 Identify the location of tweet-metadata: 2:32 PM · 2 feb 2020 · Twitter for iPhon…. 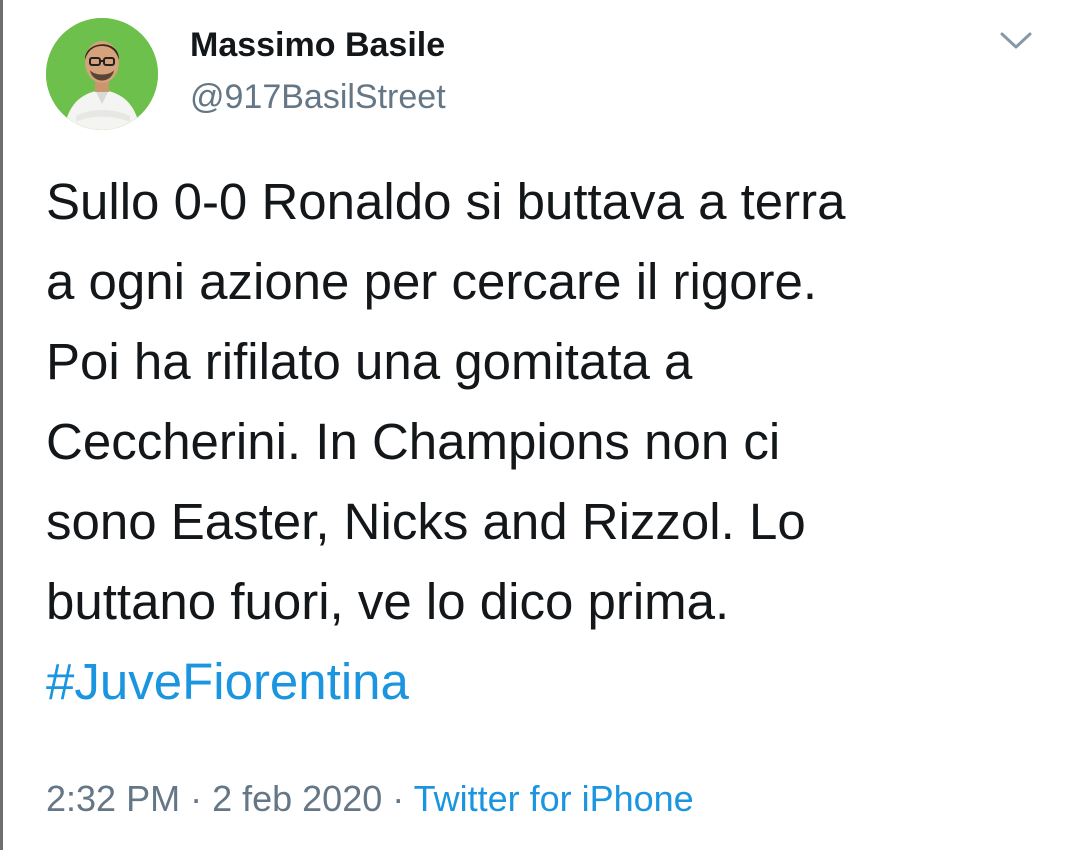
(370, 799).